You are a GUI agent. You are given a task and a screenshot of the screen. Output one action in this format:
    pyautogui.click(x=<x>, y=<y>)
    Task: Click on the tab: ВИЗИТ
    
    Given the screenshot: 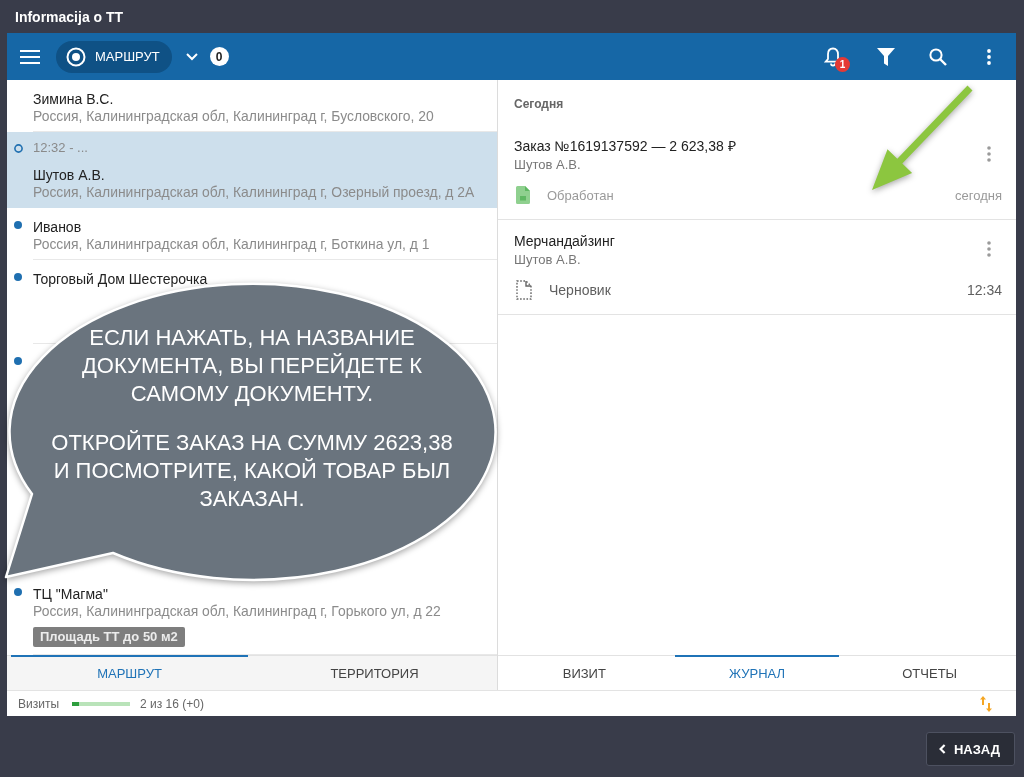 What is the action you would take?
    pyautogui.click(x=584, y=672)
    